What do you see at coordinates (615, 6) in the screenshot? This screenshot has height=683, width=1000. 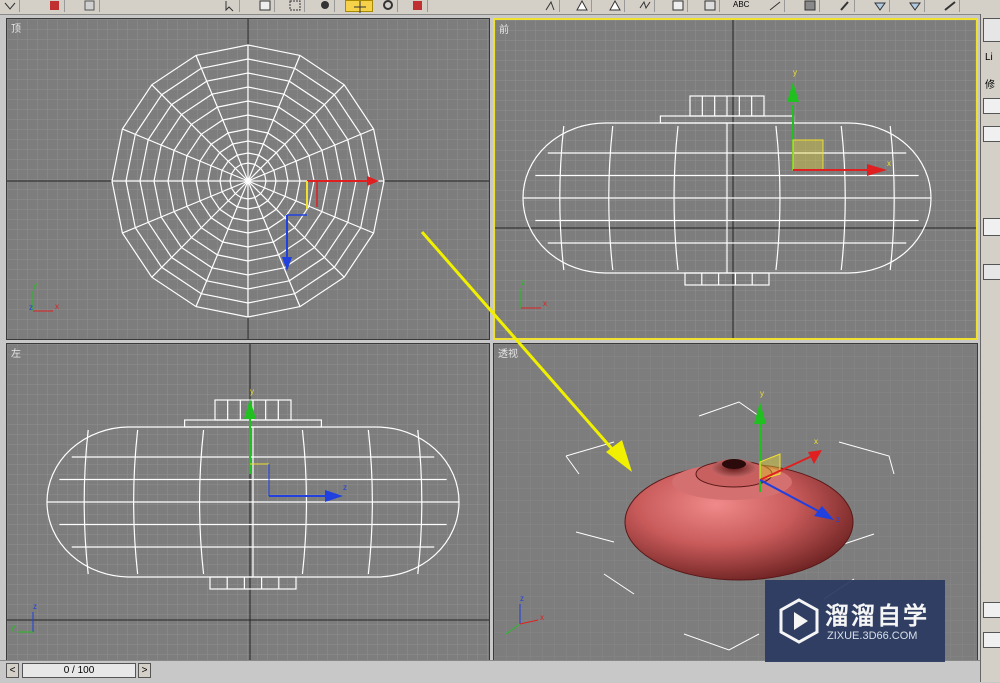 I see `layer-manager-button` at bounding box center [615, 6].